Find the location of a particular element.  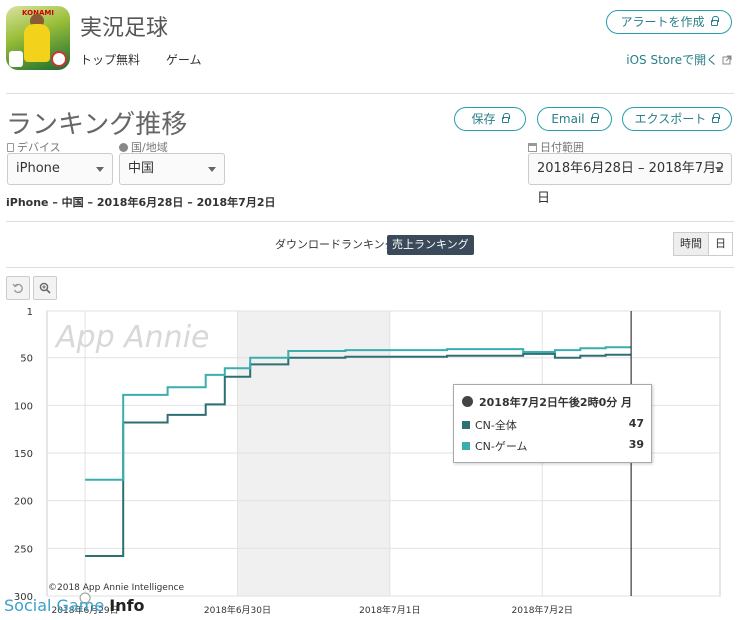

app-icon-player is located at coordinates (37, 43).